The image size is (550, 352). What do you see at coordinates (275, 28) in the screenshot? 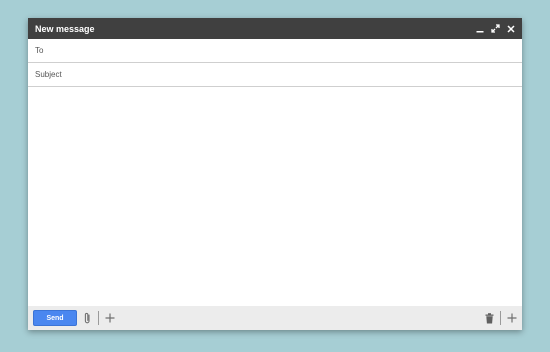
I see `title-bar: New message` at bounding box center [275, 28].